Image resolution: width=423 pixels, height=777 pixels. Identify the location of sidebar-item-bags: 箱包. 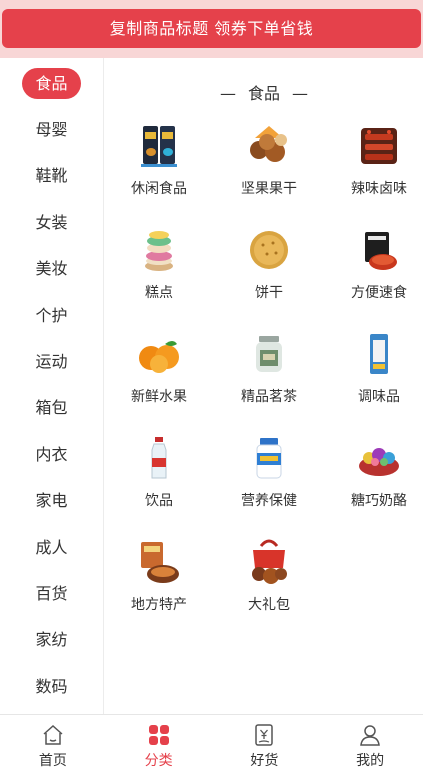
(51, 408).